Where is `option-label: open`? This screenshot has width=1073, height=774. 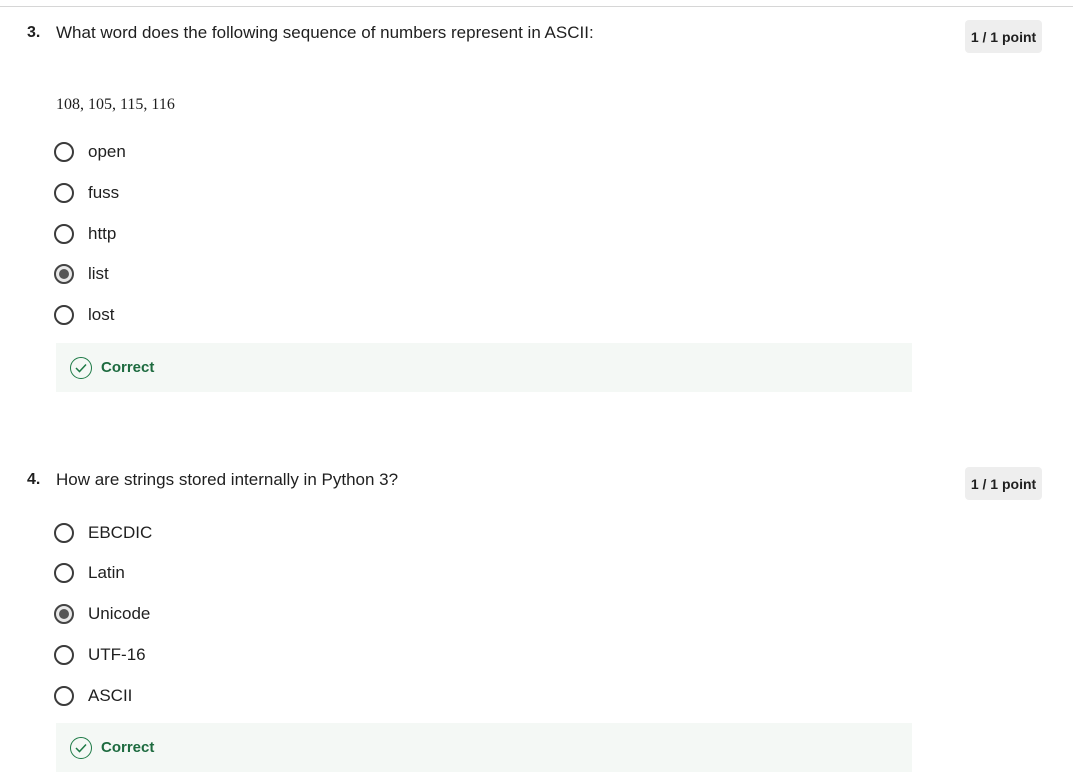 option-label: open is located at coordinates (107, 151).